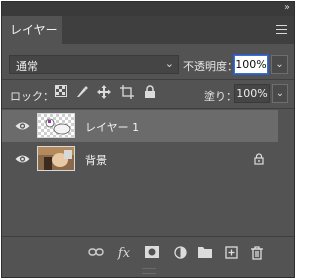 This screenshot has width=320, height=280. Describe the element at coordinates (124, 254) in the screenshot. I see `fx-icon: fx` at that location.